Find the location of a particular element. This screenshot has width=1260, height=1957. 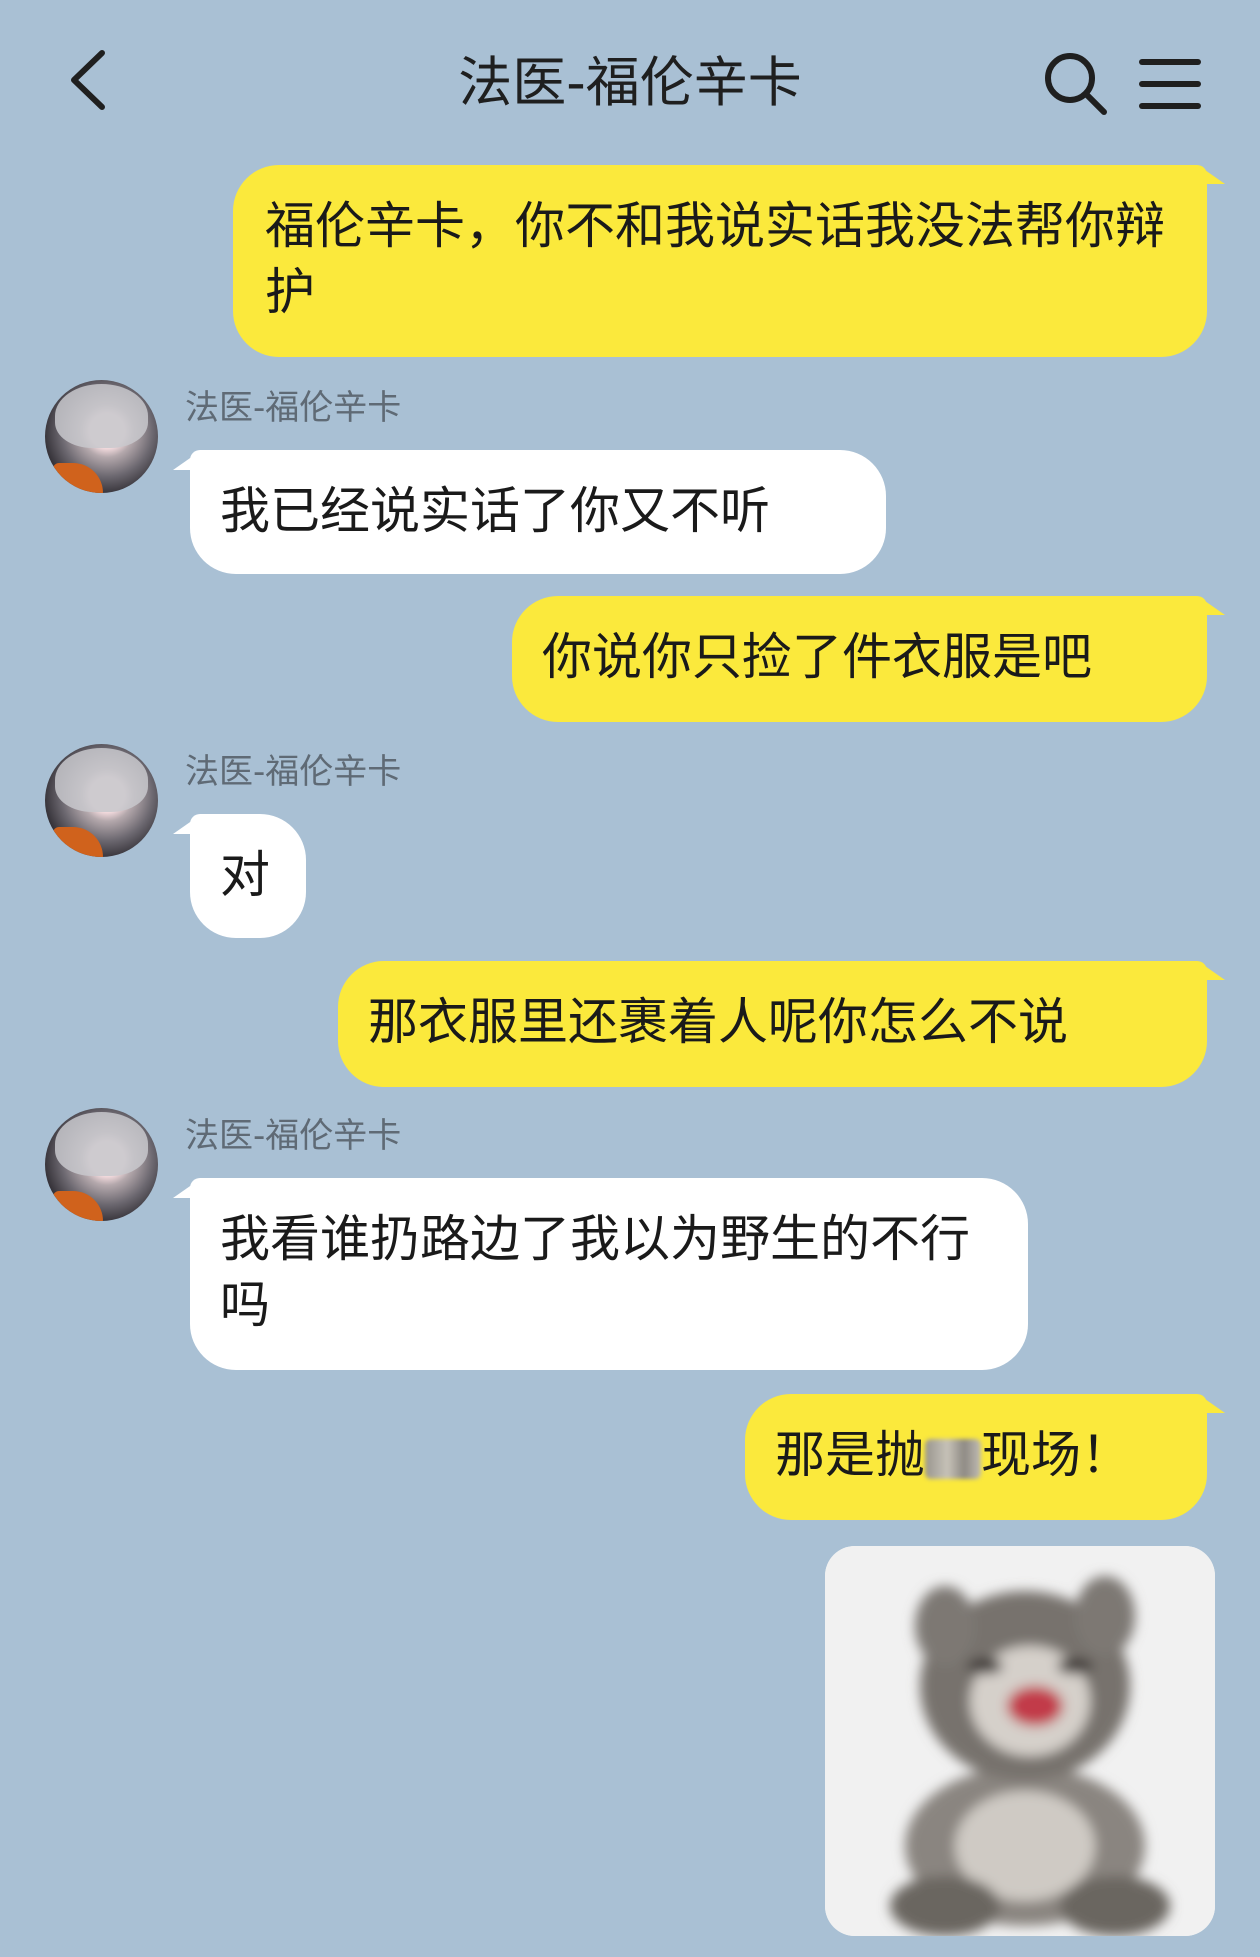

message-bubble-incoming: 我看谁扔路边了我以为野生的不行吗 is located at coordinates (609, 1274).